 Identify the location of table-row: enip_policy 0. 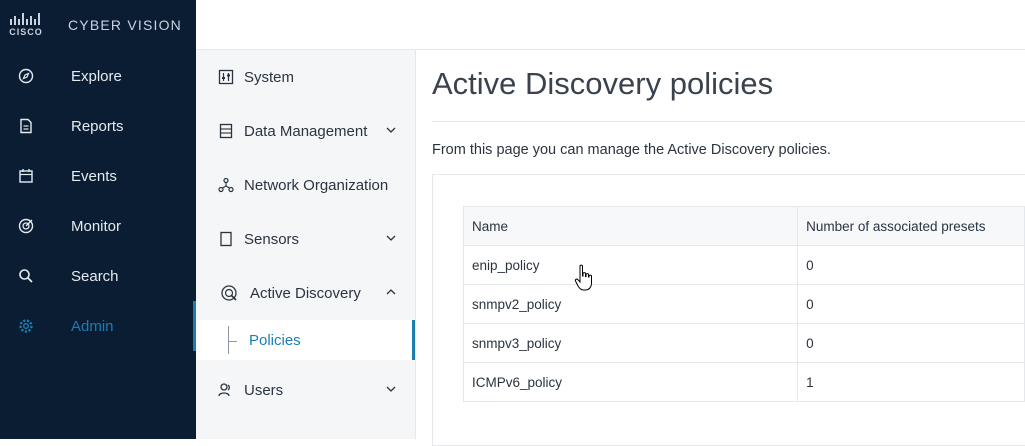
(743, 265).